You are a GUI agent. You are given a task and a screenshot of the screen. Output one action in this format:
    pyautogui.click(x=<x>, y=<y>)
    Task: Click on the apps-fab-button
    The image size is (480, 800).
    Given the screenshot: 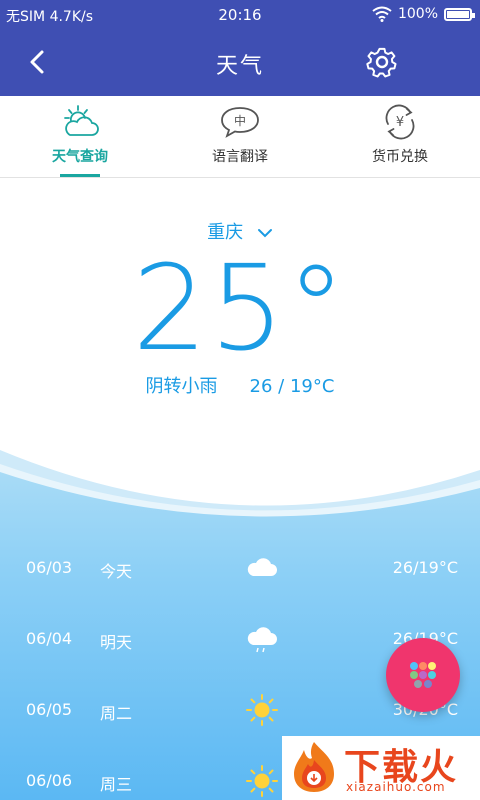 What is the action you would take?
    pyautogui.click(x=423, y=675)
    